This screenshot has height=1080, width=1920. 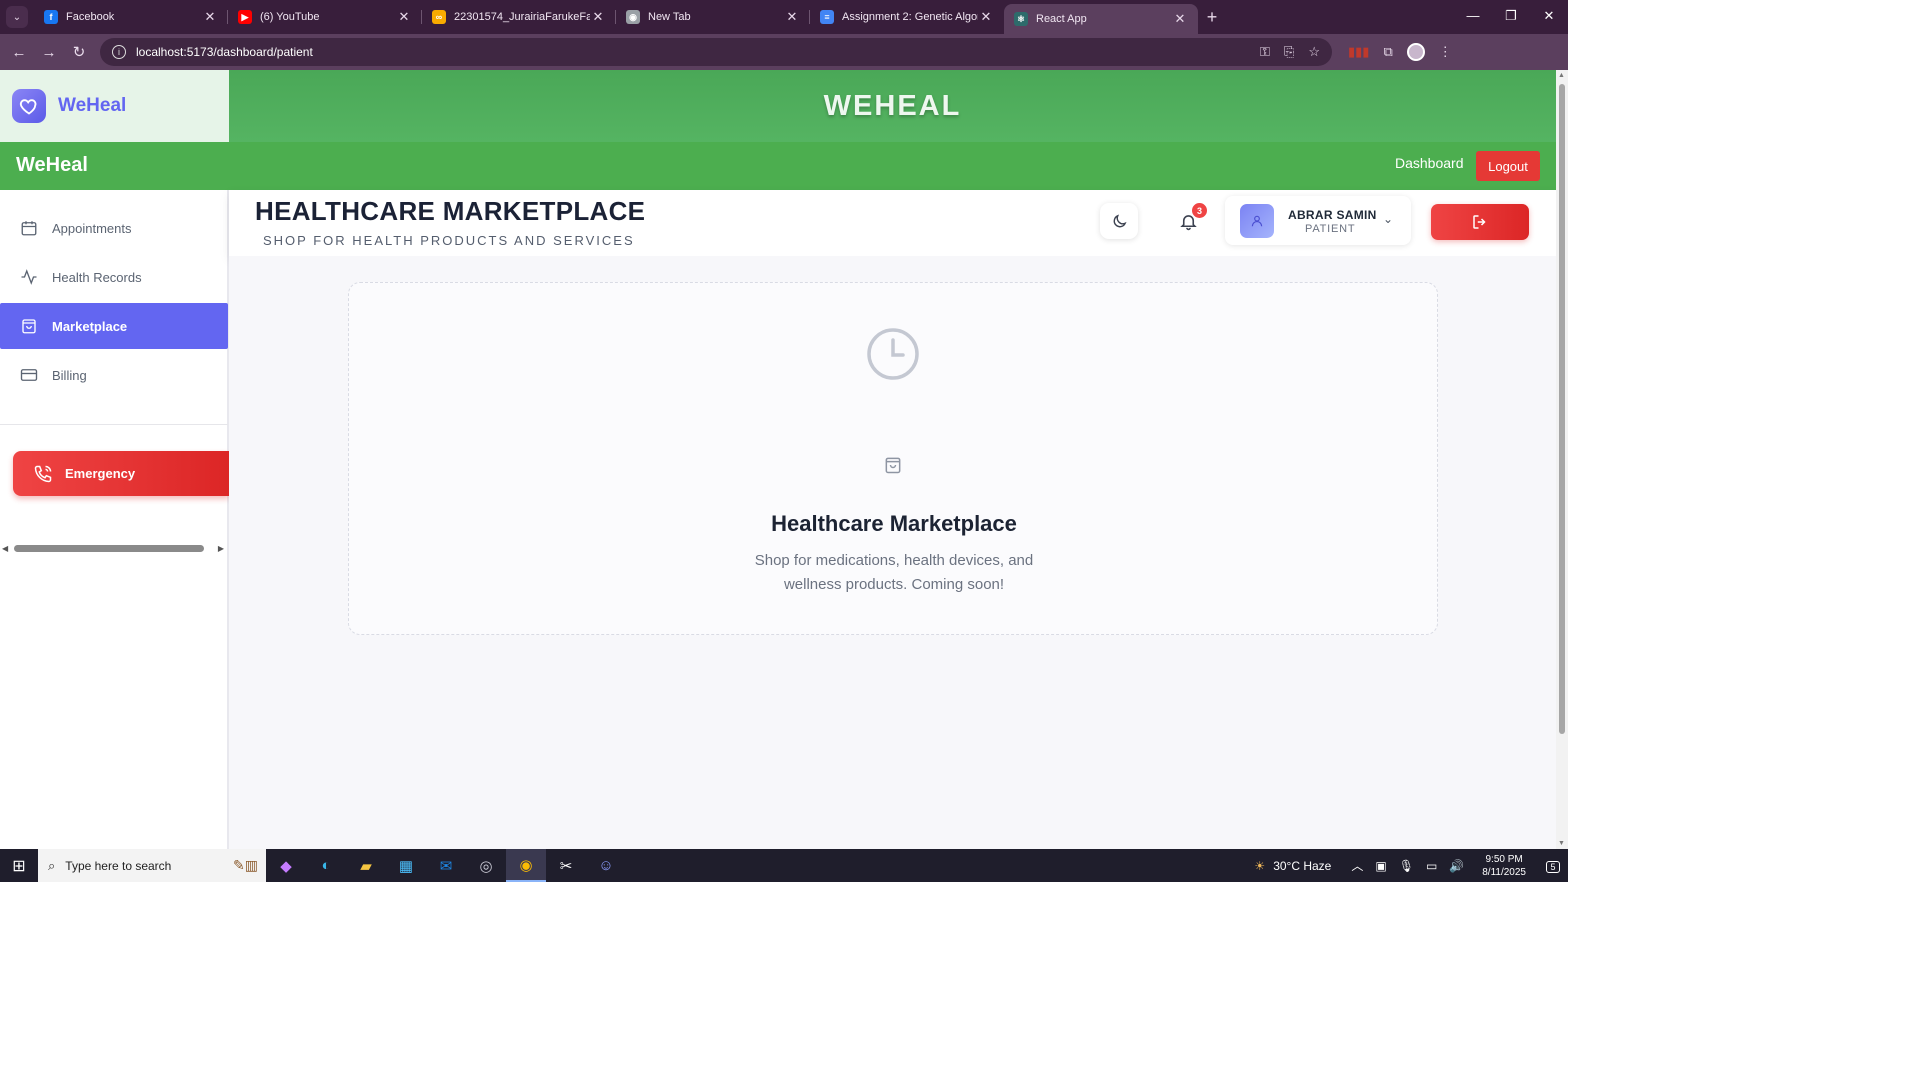 I want to click on meet-now-icon: ▣, so click(x=1380, y=866).